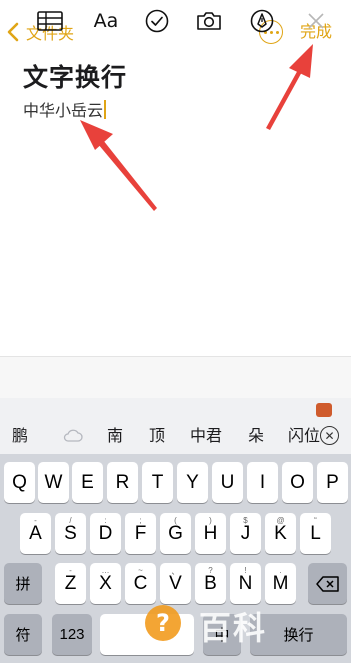 Image resolution: width=351 pixels, height=663 pixels. I want to click on cloud-icon, so click(73, 438).